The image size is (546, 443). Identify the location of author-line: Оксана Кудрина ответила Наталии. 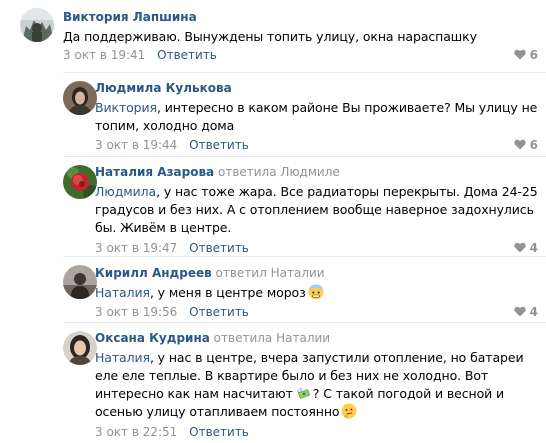
(316, 338).